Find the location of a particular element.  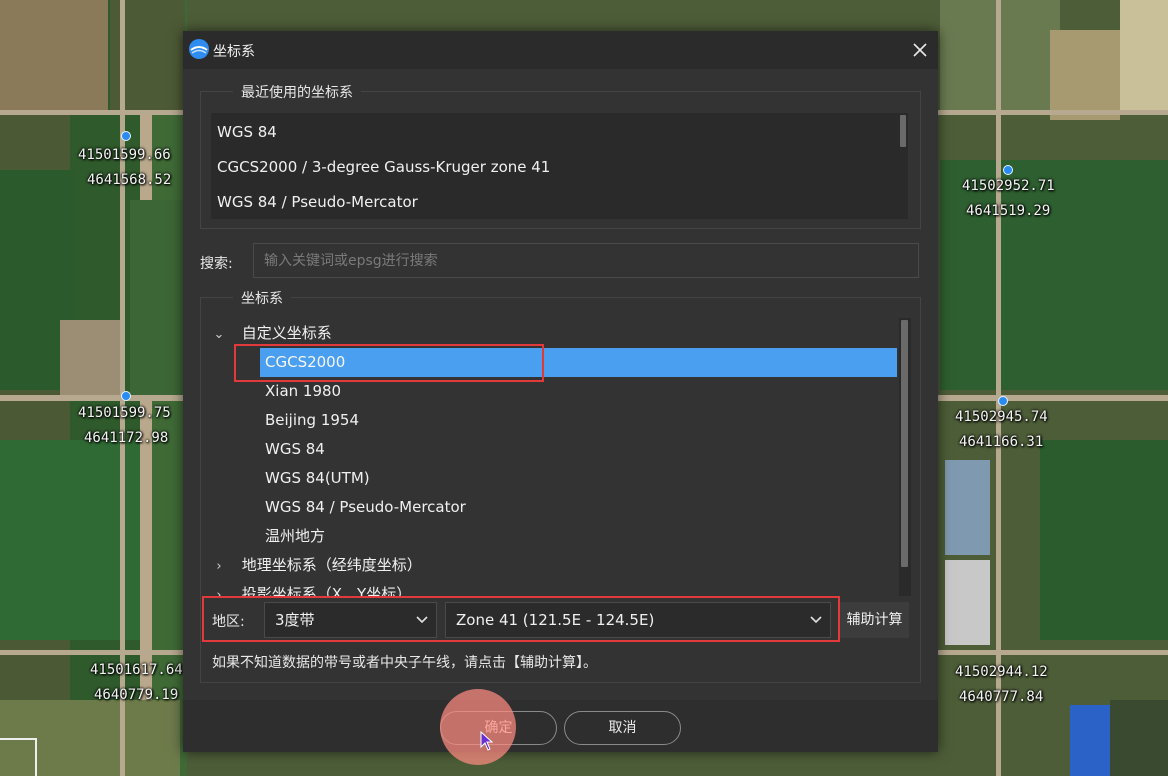

map-point-northing: 4641166.31 is located at coordinates (1001, 442).